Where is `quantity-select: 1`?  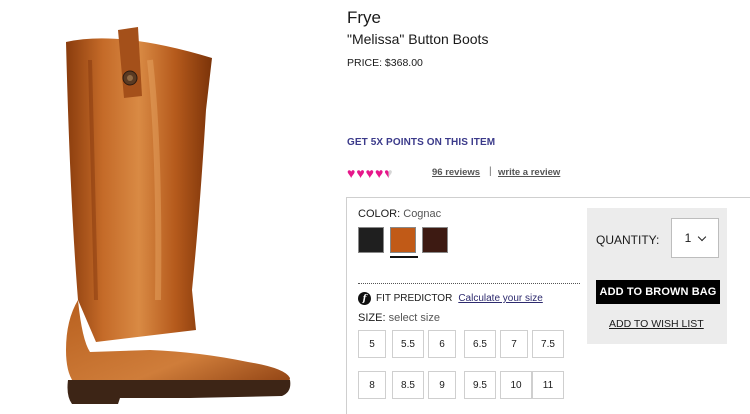
quantity-select: 1 is located at coordinates (695, 238).